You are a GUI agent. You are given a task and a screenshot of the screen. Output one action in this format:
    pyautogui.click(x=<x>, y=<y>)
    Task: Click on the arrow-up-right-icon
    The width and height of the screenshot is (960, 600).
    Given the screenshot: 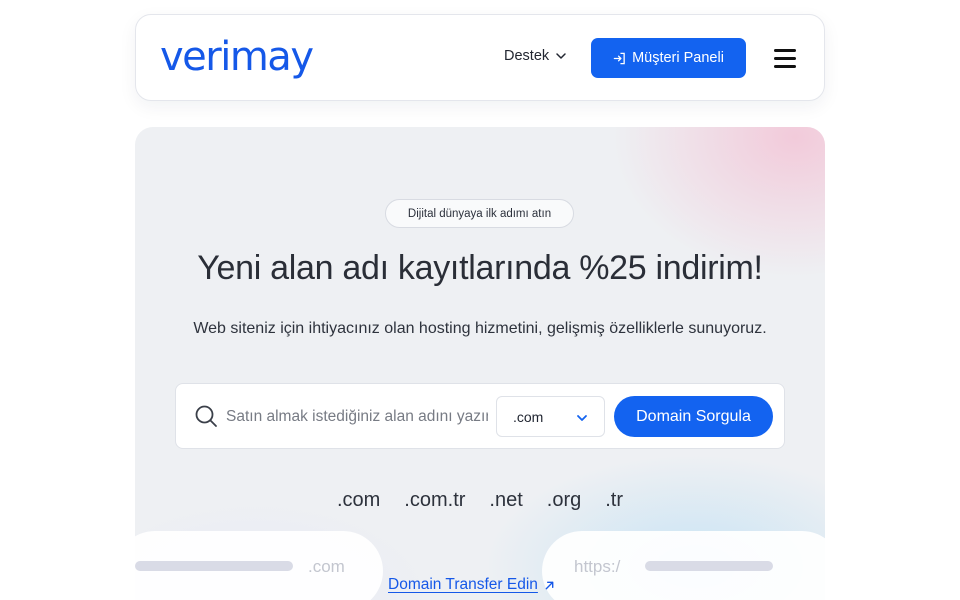 What is the action you would take?
    pyautogui.click(x=549, y=585)
    